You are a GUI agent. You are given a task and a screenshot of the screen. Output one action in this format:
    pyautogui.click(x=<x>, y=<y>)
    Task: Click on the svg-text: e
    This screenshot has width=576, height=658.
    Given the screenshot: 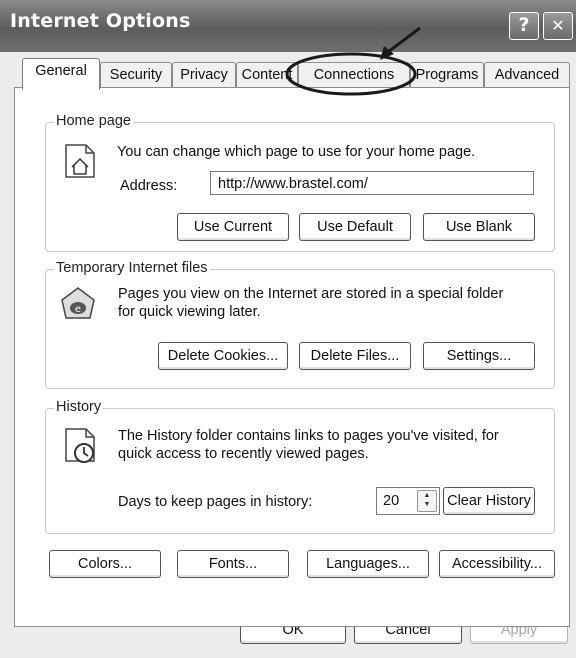 What is the action you would take?
    pyautogui.click(x=78, y=309)
    